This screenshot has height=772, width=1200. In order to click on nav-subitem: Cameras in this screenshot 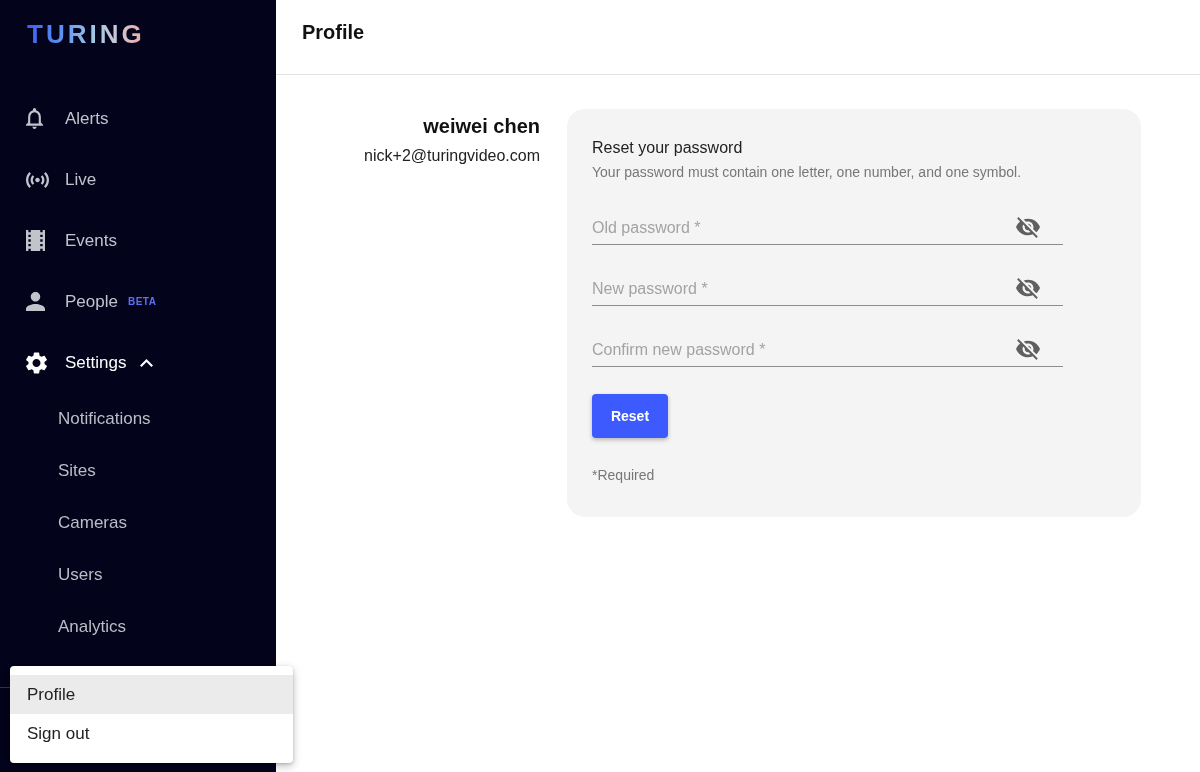, I will do `click(92, 523)`.